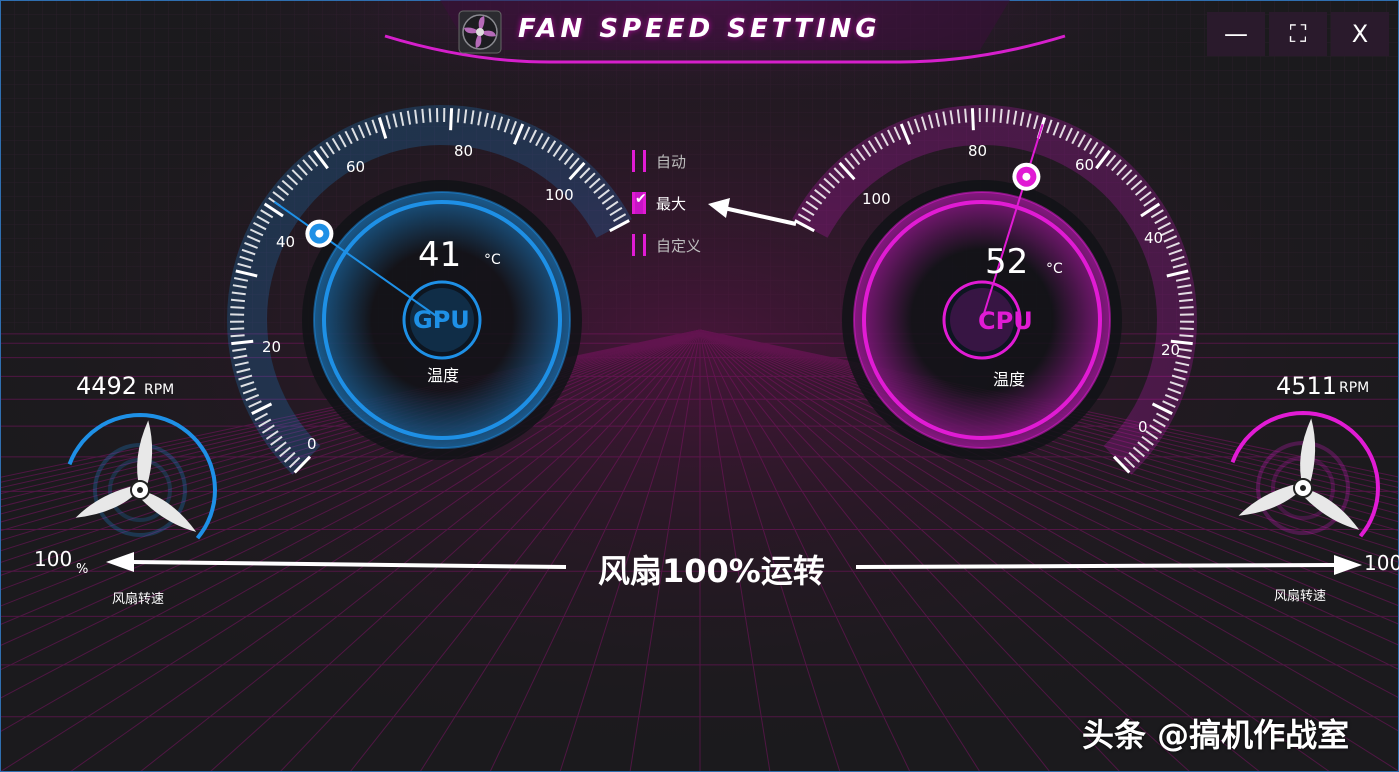 The image size is (1399, 772). Describe the element at coordinates (559, 195) in the screenshot. I see `gpu-tick-100: 100` at that location.